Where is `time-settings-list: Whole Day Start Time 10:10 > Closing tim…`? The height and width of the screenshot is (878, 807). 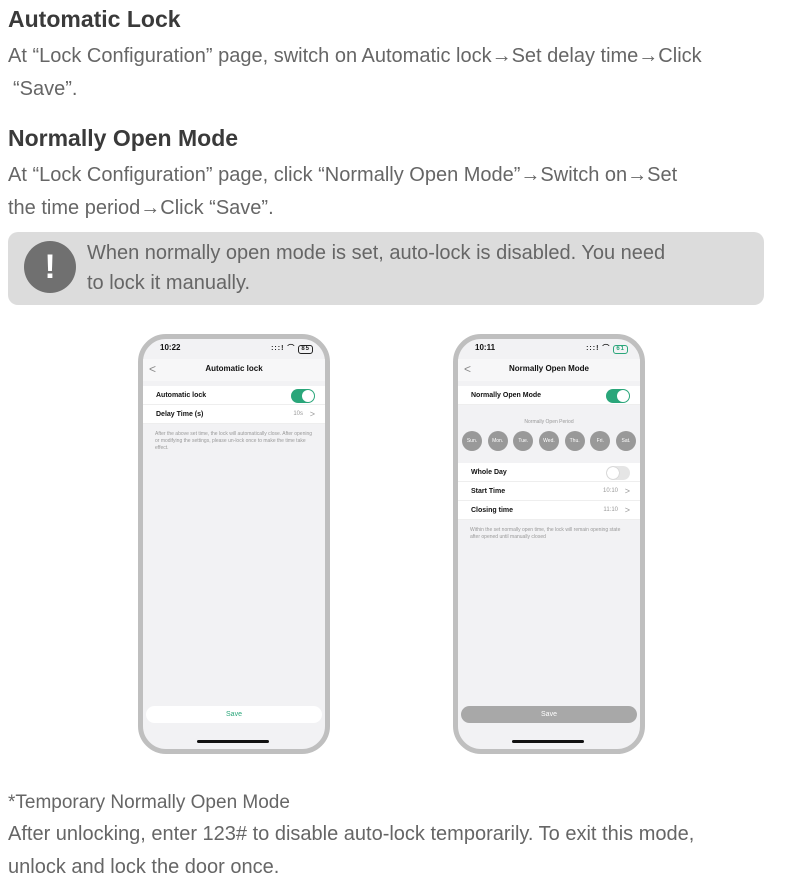
time-settings-list: Whole Day Start Time 10:10 > Closing tim… is located at coordinates (549, 491).